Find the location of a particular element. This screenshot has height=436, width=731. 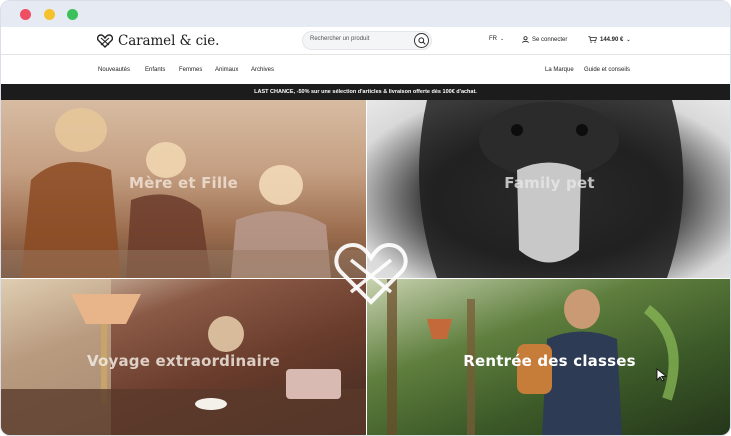

maximize-window-dot is located at coordinates (72, 14).